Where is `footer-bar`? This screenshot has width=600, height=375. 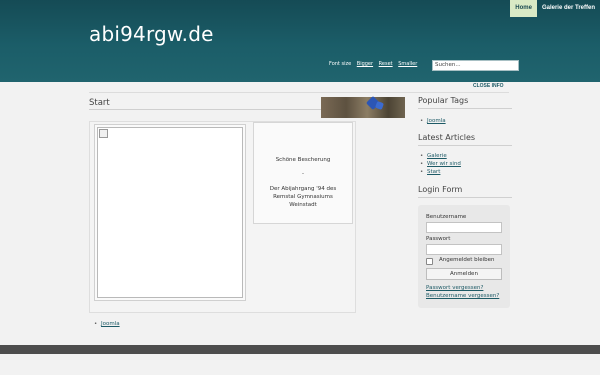
footer-bar is located at coordinates (300, 349).